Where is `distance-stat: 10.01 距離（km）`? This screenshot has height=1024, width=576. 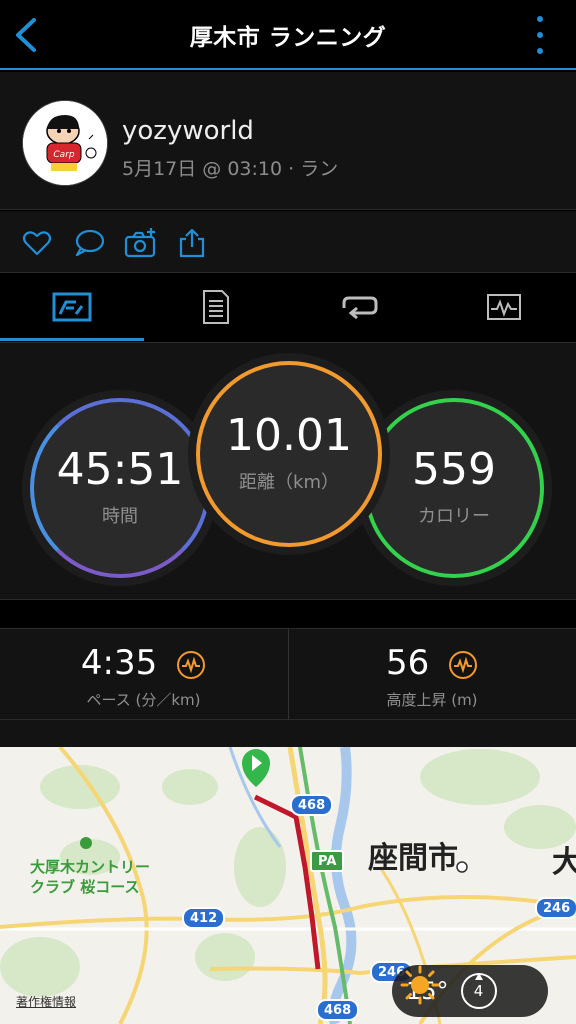
distance-stat: 10.01 距離（km） is located at coordinates (289, 454).